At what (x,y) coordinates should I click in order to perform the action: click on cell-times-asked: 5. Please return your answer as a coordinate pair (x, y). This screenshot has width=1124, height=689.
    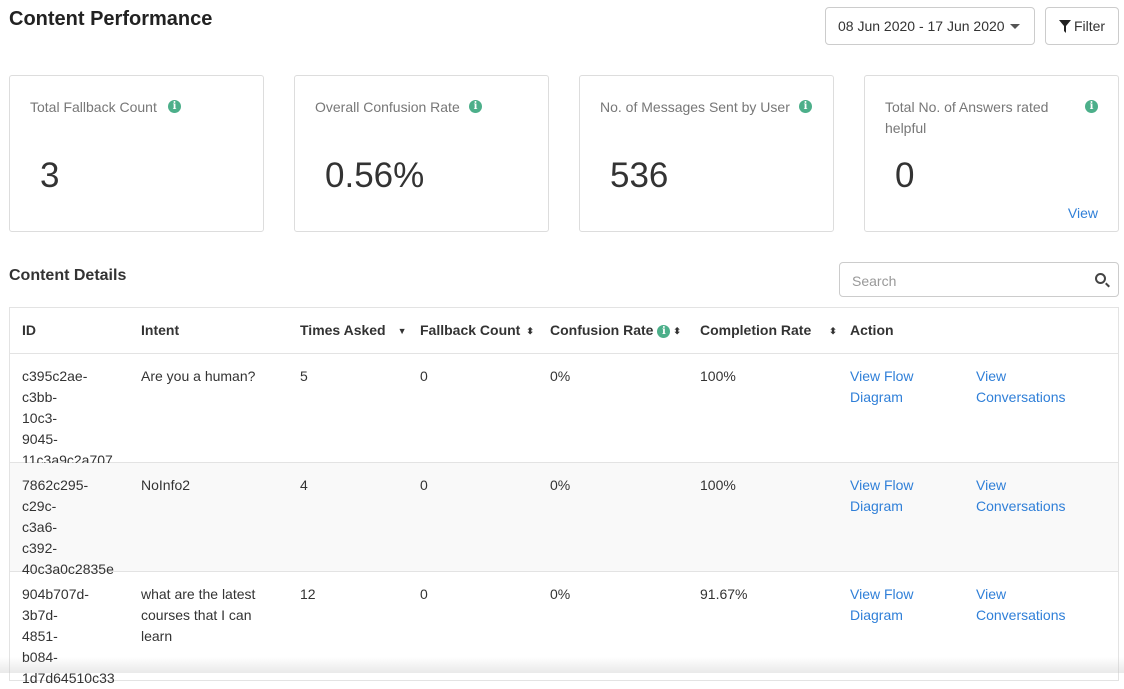
    Looking at the image, I should click on (304, 376).